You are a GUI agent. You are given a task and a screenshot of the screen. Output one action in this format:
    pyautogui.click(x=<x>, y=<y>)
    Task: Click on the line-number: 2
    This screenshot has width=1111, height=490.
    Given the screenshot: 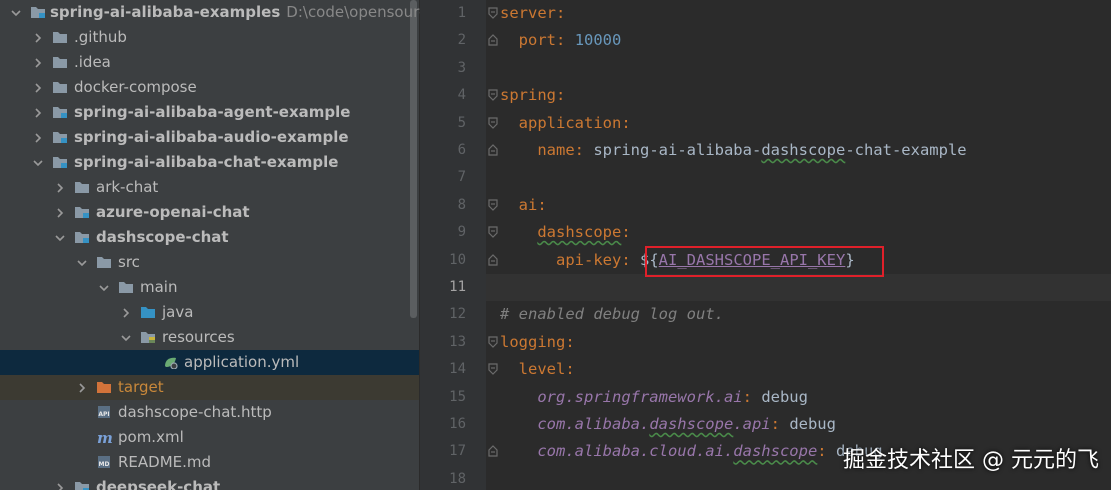 What is the action you would take?
    pyautogui.click(x=461, y=40)
    